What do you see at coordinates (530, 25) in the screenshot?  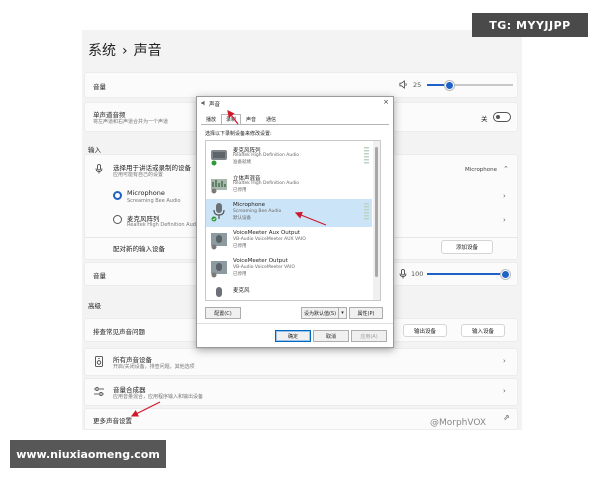 I see `telegram-watermark: TG: MYYJJPP` at bounding box center [530, 25].